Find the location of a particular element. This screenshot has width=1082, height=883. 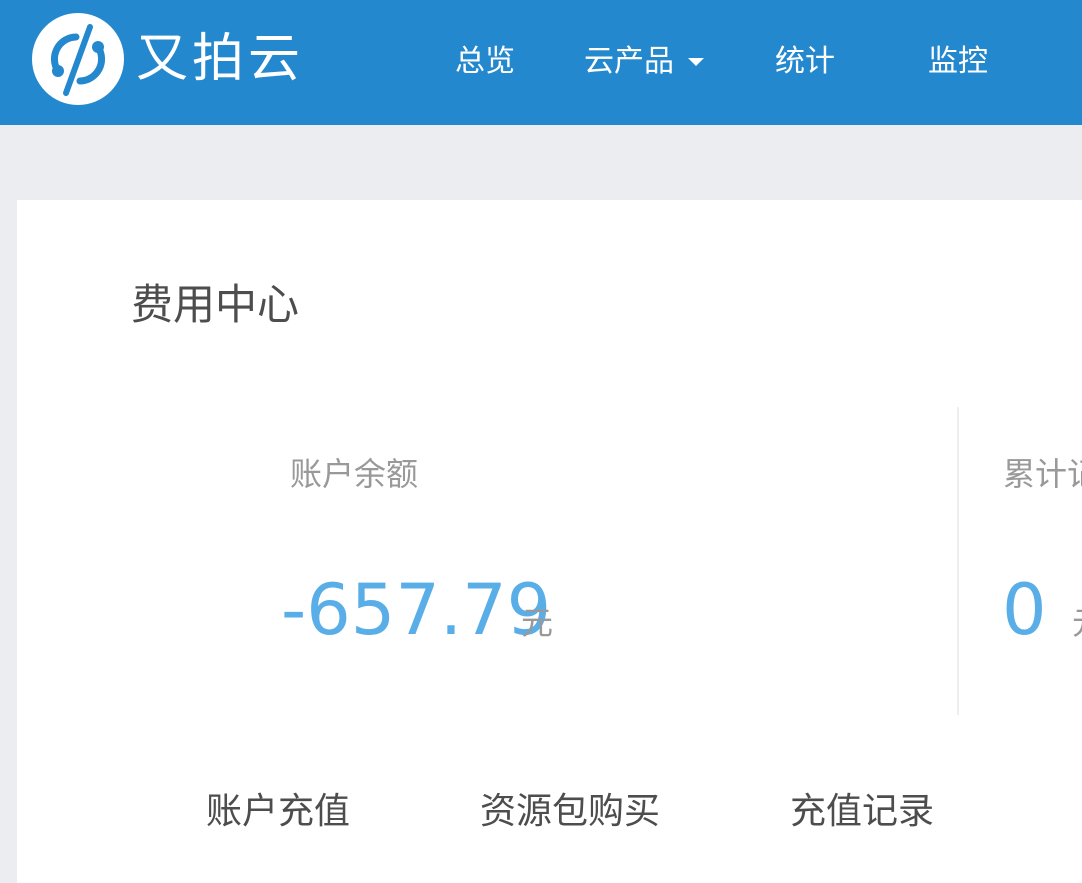

upyun-logo-icon is located at coordinates (78, 59).